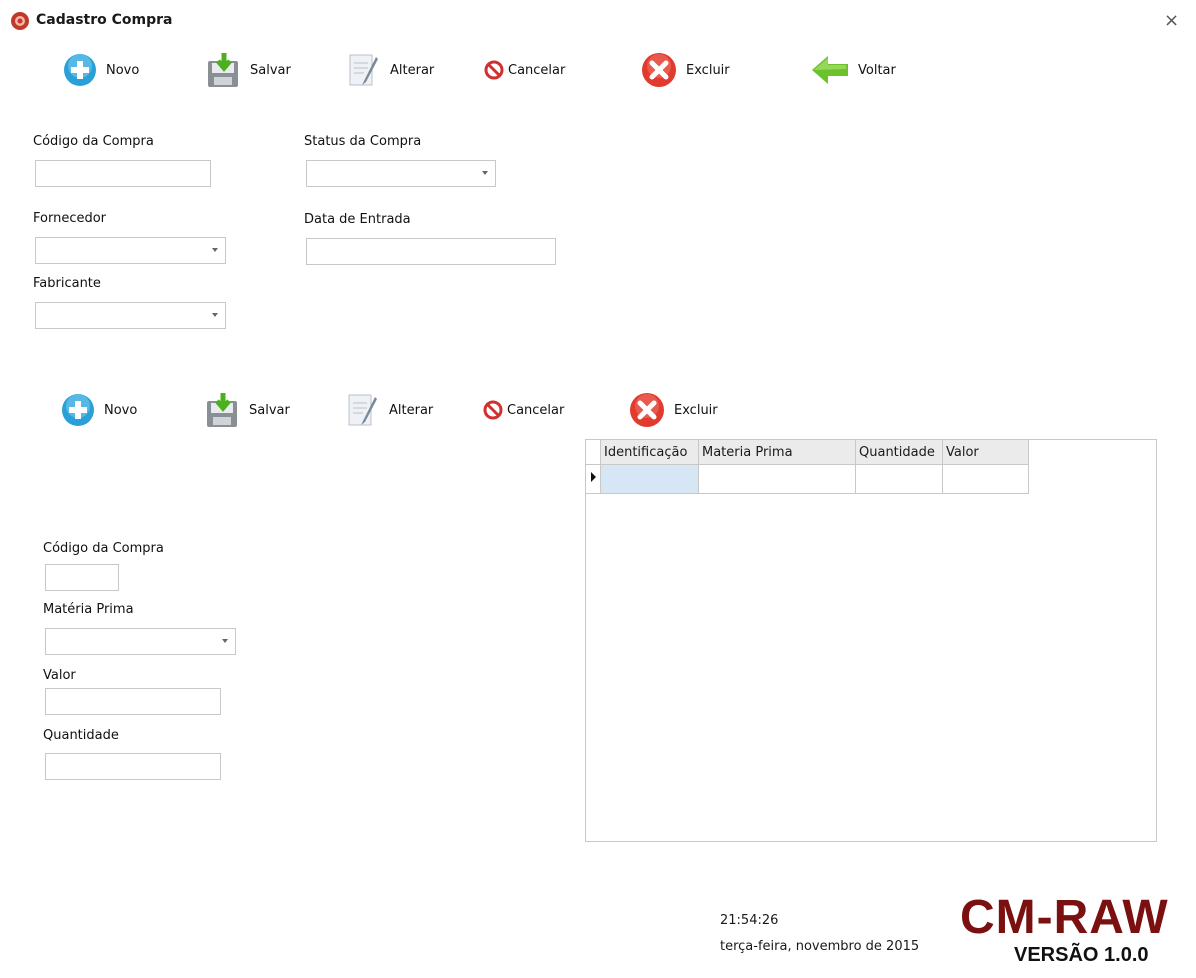 Image resolution: width=1196 pixels, height=978 pixels. What do you see at coordinates (123, 173) in the screenshot?
I see `codigo-compra-input` at bounding box center [123, 173].